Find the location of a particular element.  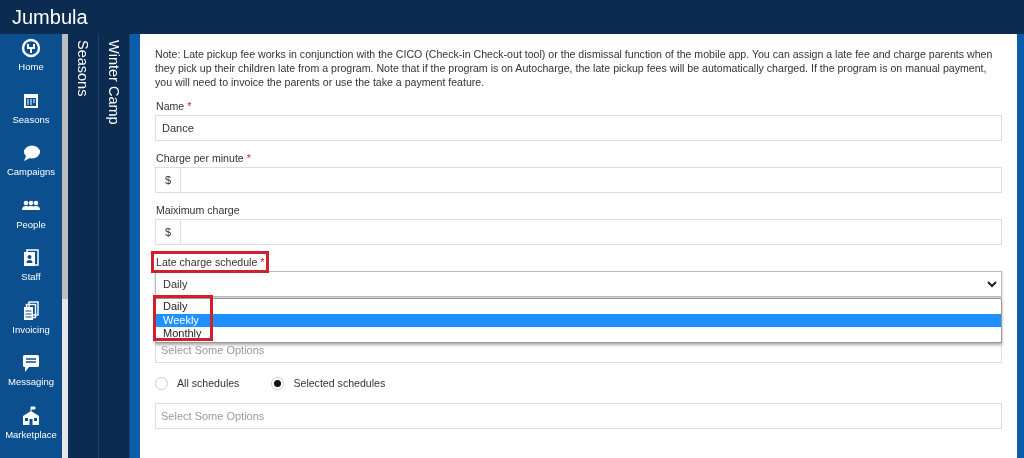

nav-item: Seasons is located at coordinates (31, 116).